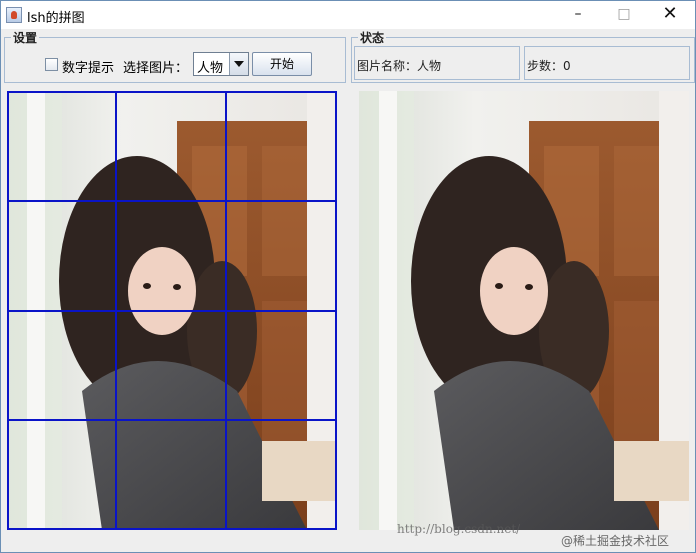 This screenshot has height=553, width=696. What do you see at coordinates (459, 529) in the screenshot?
I see `watermark-url: http://blog.csdn.net/` at bounding box center [459, 529].